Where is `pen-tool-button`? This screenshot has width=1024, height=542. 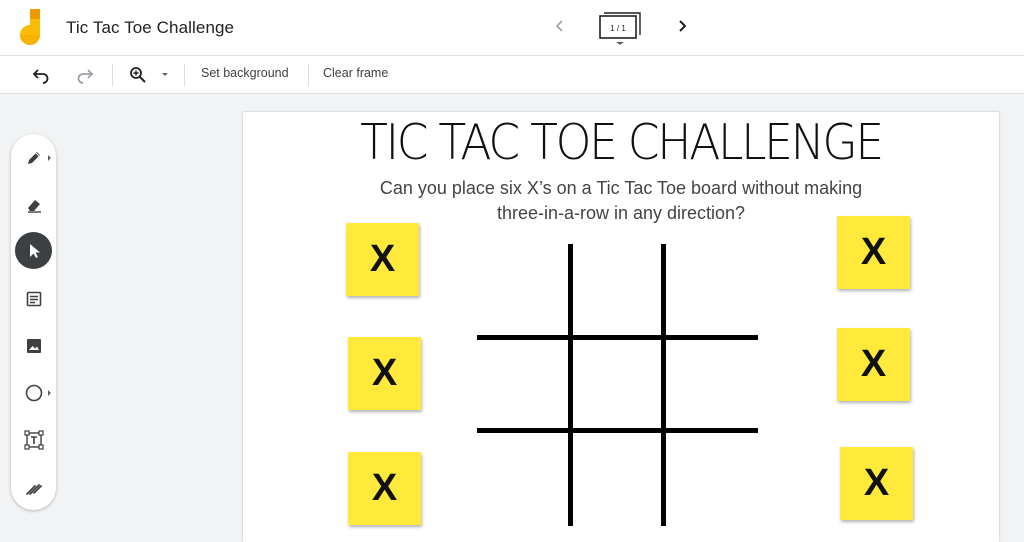 pen-tool-button is located at coordinates (33, 157).